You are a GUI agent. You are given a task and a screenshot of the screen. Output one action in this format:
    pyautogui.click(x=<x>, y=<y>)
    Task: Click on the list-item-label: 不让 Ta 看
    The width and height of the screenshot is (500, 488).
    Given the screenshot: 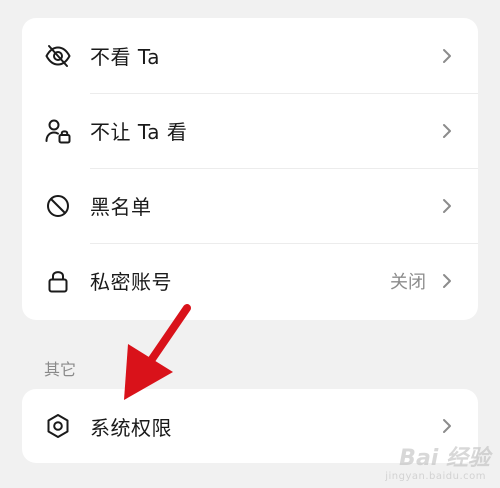 What is the action you would take?
    pyautogui.click(x=139, y=132)
    